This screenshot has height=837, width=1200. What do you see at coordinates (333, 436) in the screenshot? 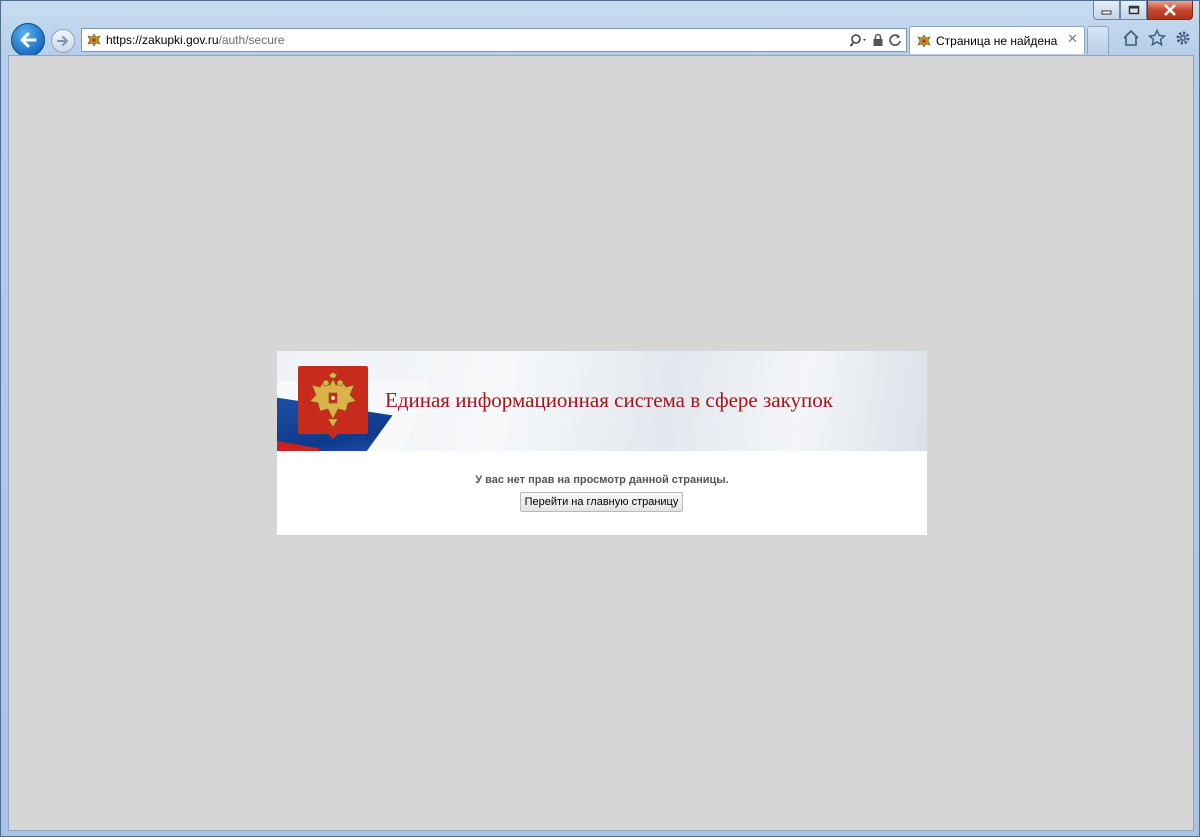
I see `emblem-pointer` at bounding box center [333, 436].